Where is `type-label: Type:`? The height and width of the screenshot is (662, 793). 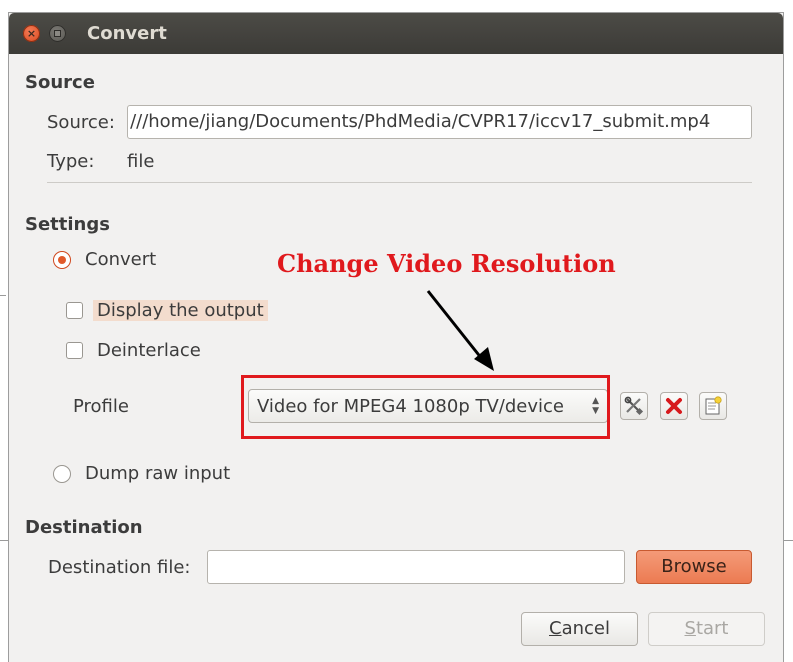
type-label: Type: is located at coordinates (71, 161).